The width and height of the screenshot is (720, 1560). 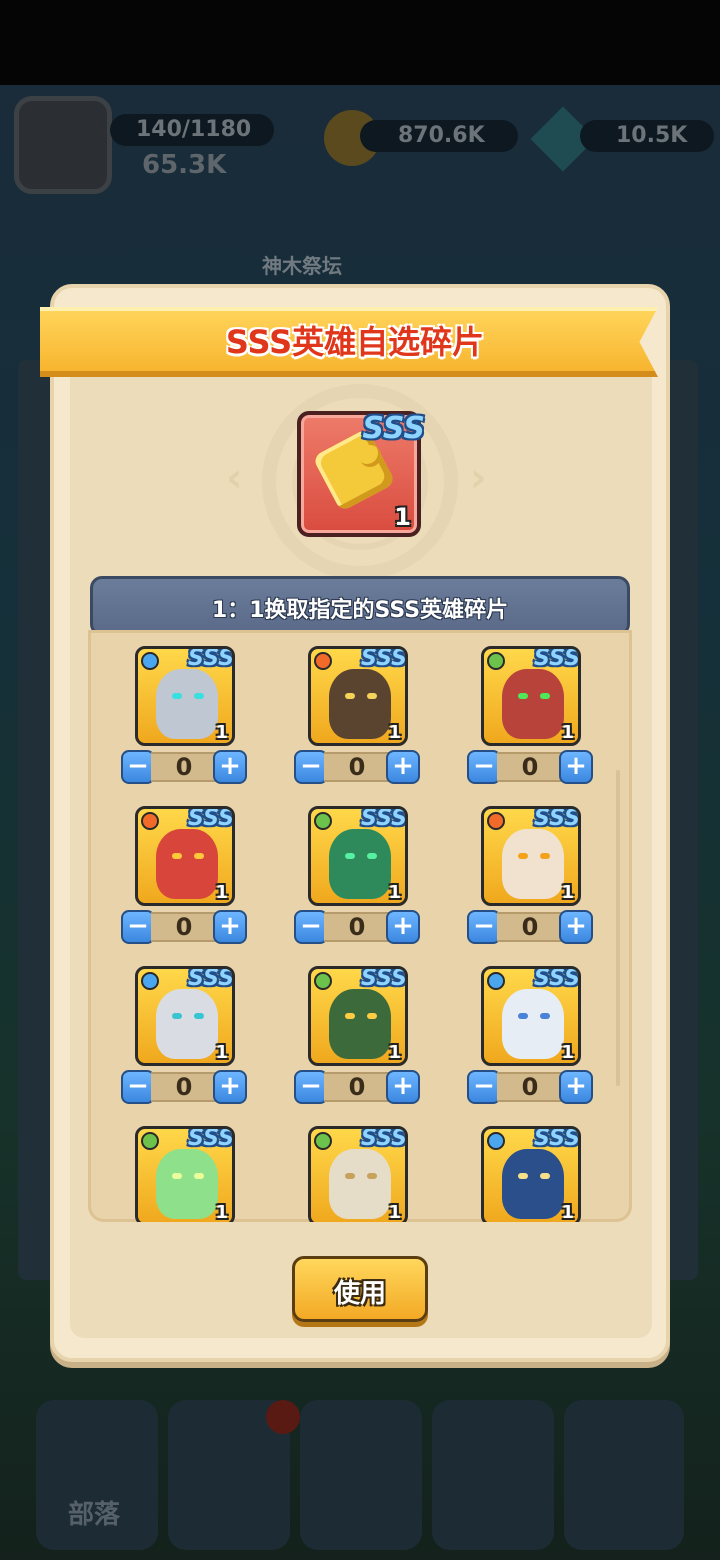 I want to click on gem-amount: 10.5K, so click(x=647, y=136).